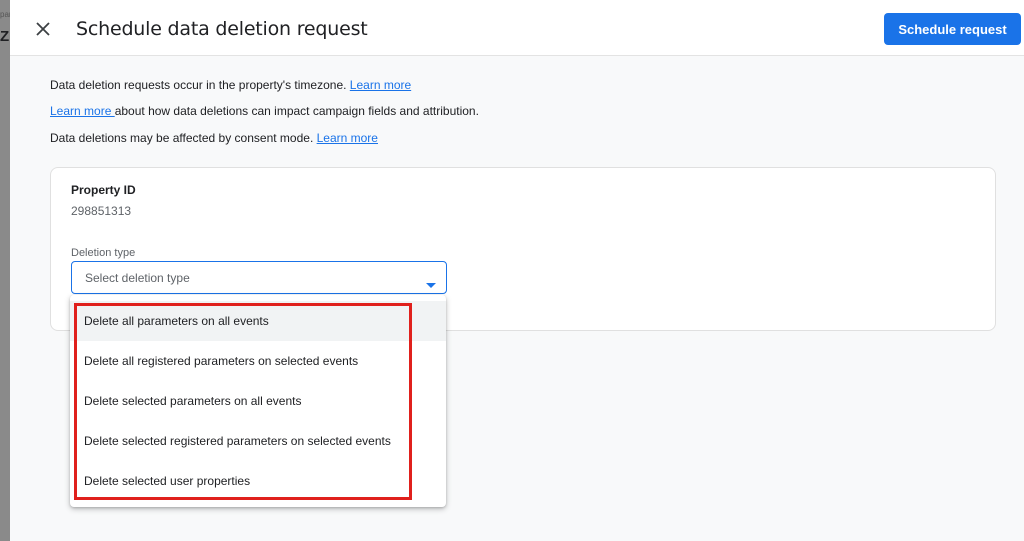  I want to click on page-title: Schedule data deletion request, so click(222, 29).